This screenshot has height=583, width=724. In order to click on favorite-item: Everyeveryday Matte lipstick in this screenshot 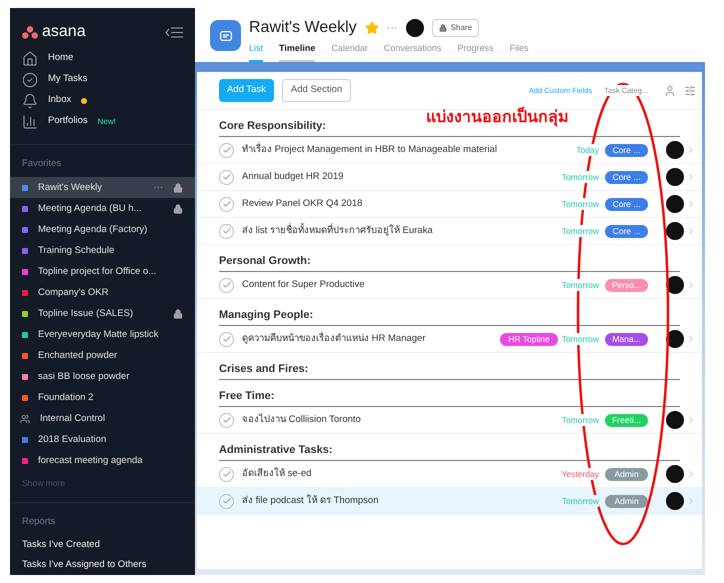, I will do `click(102, 335)`.